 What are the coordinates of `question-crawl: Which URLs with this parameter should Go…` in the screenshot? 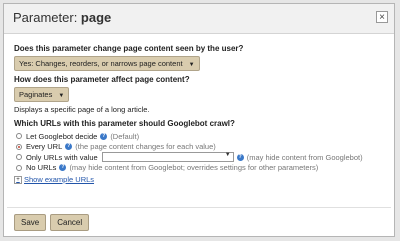 It's located at (124, 123).